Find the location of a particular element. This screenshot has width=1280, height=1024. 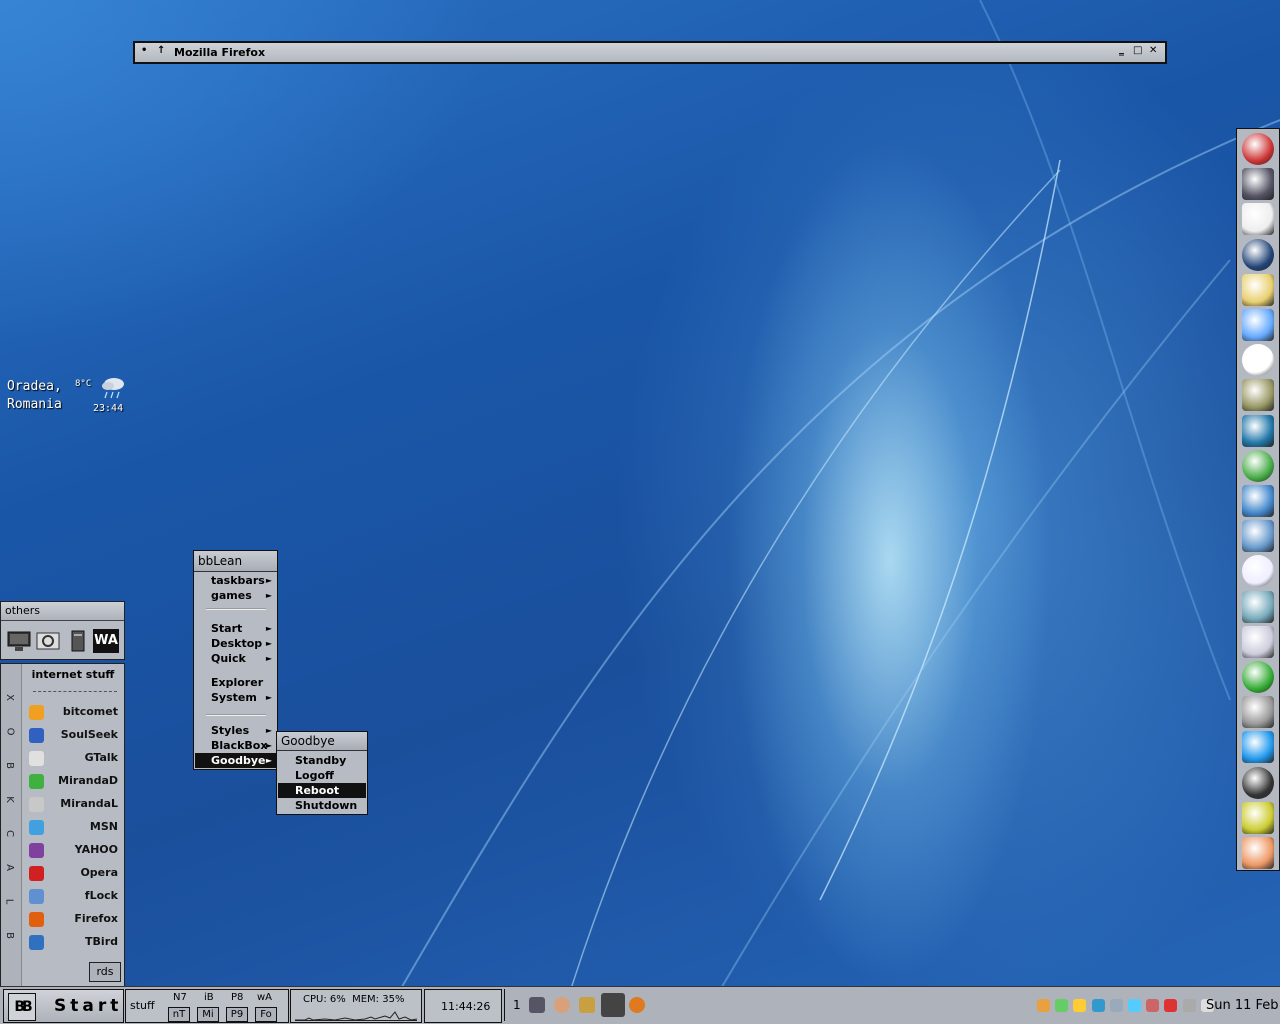

pager-button: Mi is located at coordinates (208, 1014).